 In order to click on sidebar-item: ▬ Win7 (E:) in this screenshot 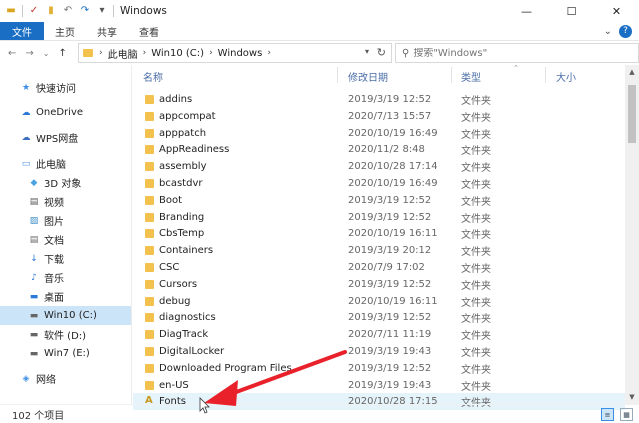, I will do `click(65, 353)`.